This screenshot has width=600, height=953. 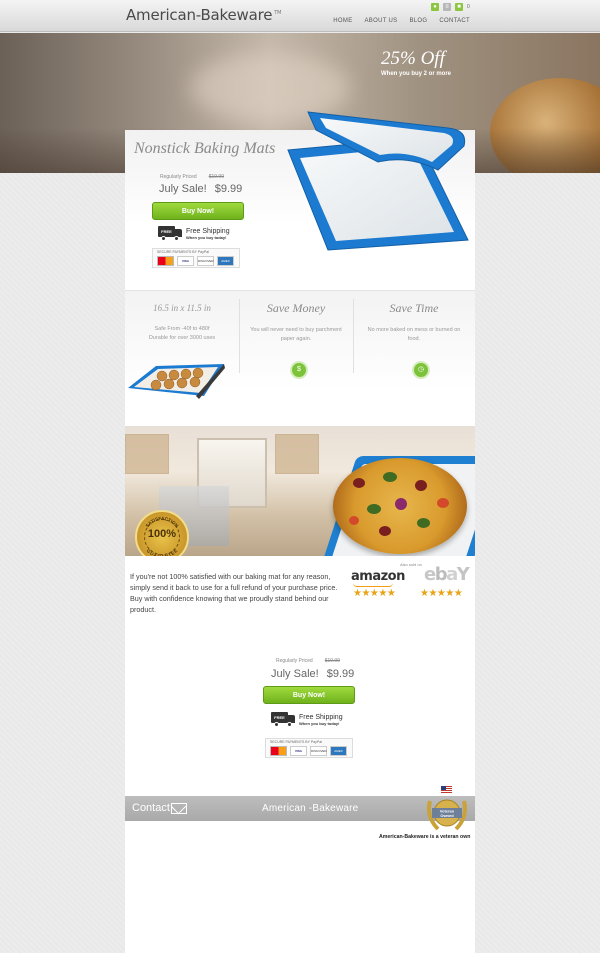 What do you see at coordinates (199, 15) in the screenshot?
I see `logo-text: American-Bakeware` at bounding box center [199, 15].